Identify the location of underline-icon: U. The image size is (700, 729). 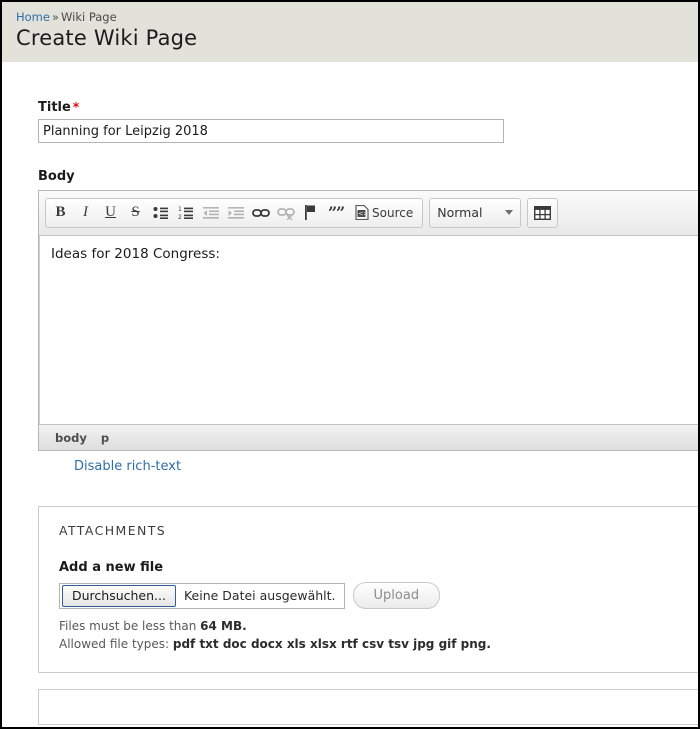
(110, 212).